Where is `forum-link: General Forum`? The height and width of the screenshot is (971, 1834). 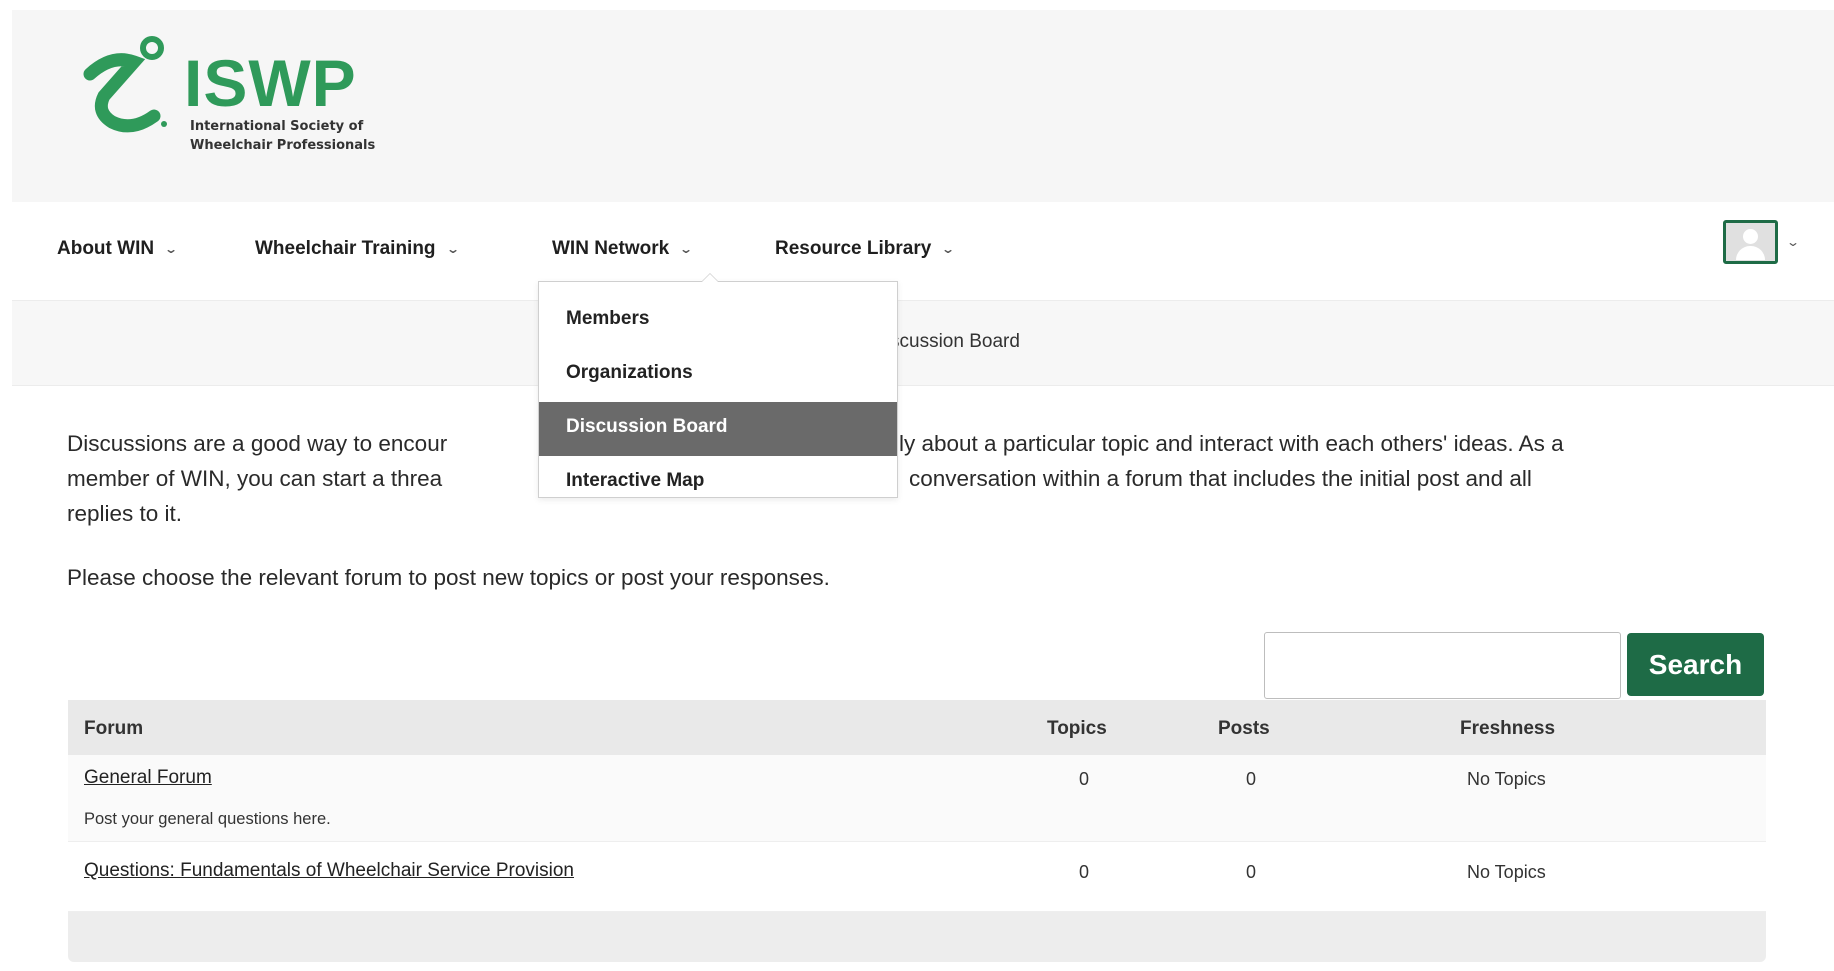
forum-link: General Forum is located at coordinates (148, 778).